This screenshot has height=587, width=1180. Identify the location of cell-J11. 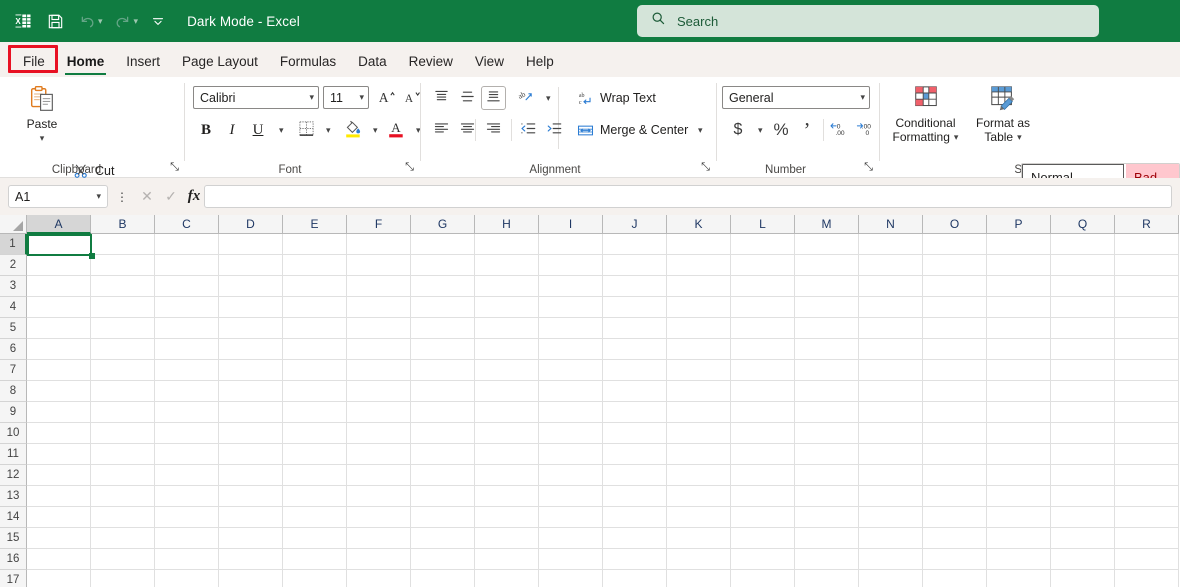
(635, 454).